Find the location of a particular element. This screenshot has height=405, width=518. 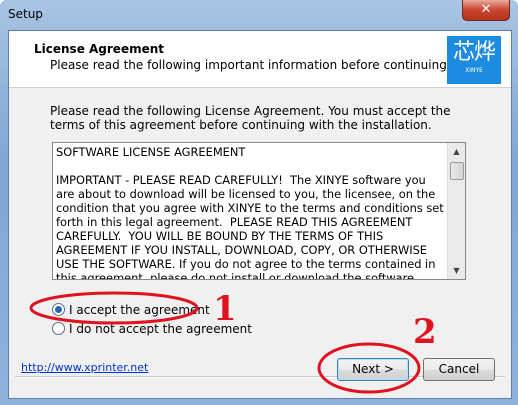

step-2-label: 2 is located at coordinates (425, 332).